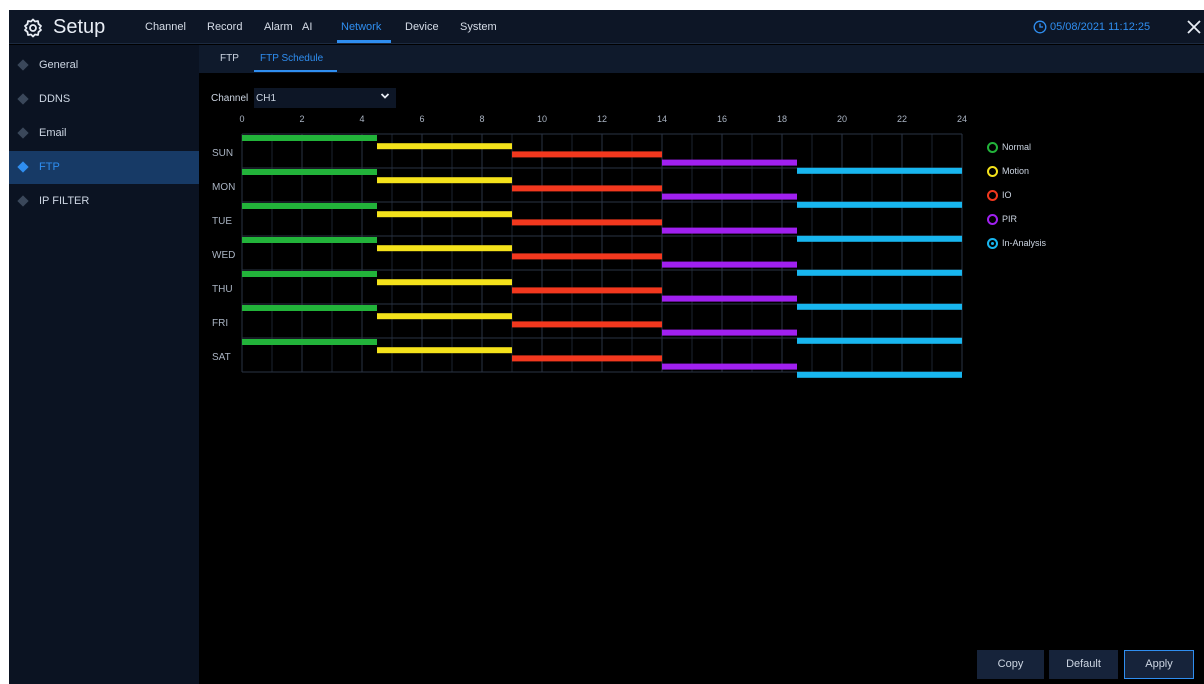 The width and height of the screenshot is (1204, 684). I want to click on day-label: SAT, so click(221, 357).